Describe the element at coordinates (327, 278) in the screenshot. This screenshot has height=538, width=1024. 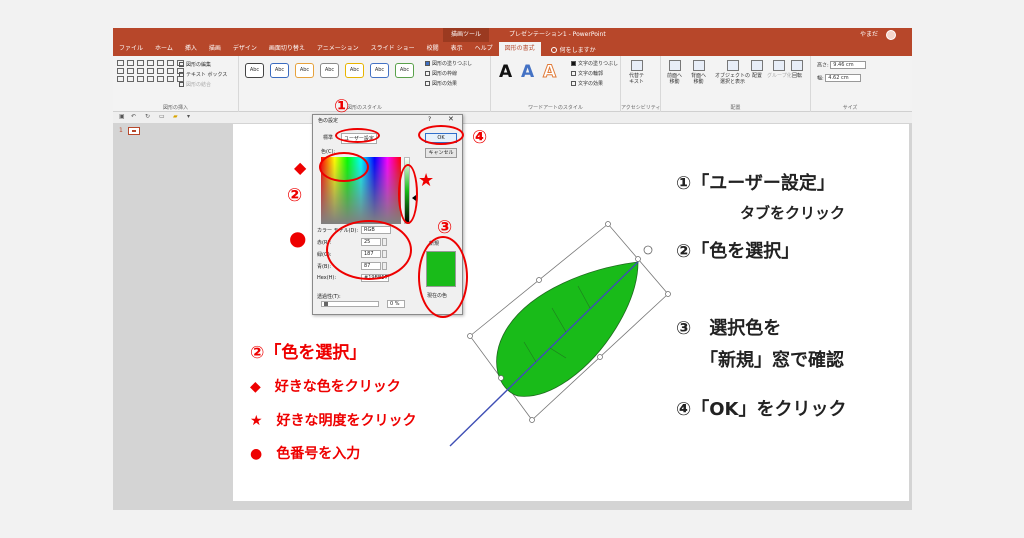
I see `hex-label: Hex(H):` at that location.